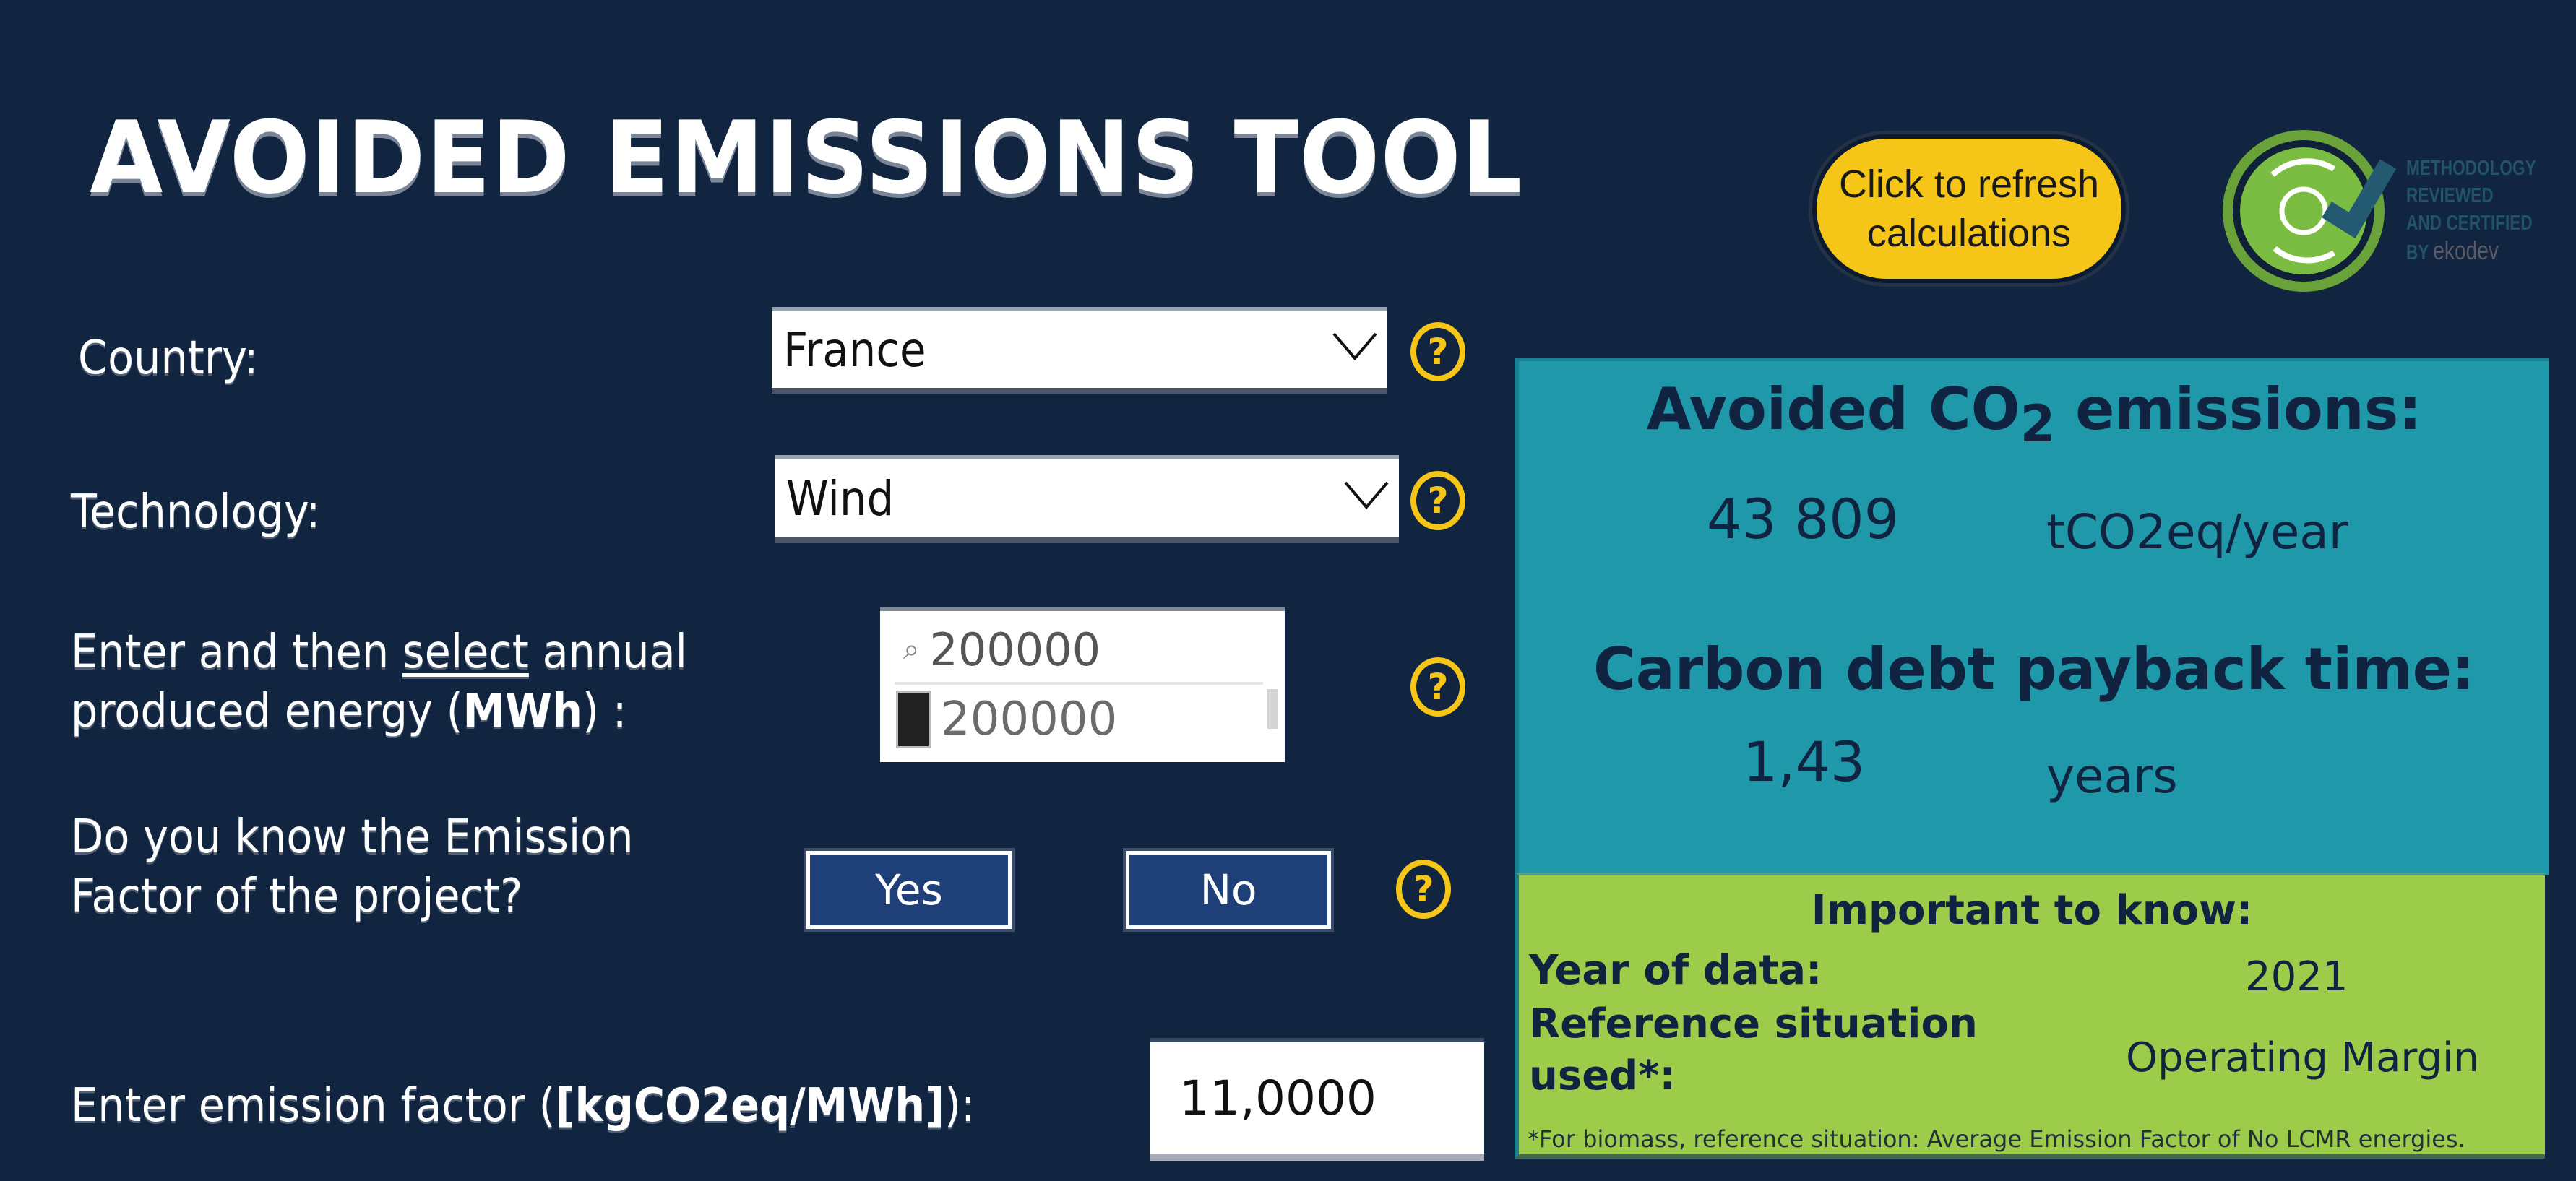 The image size is (2576, 1181). What do you see at coordinates (196, 512) in the screenshot?
I see `technology-label: Technology:` at bounding box center [196, 512].